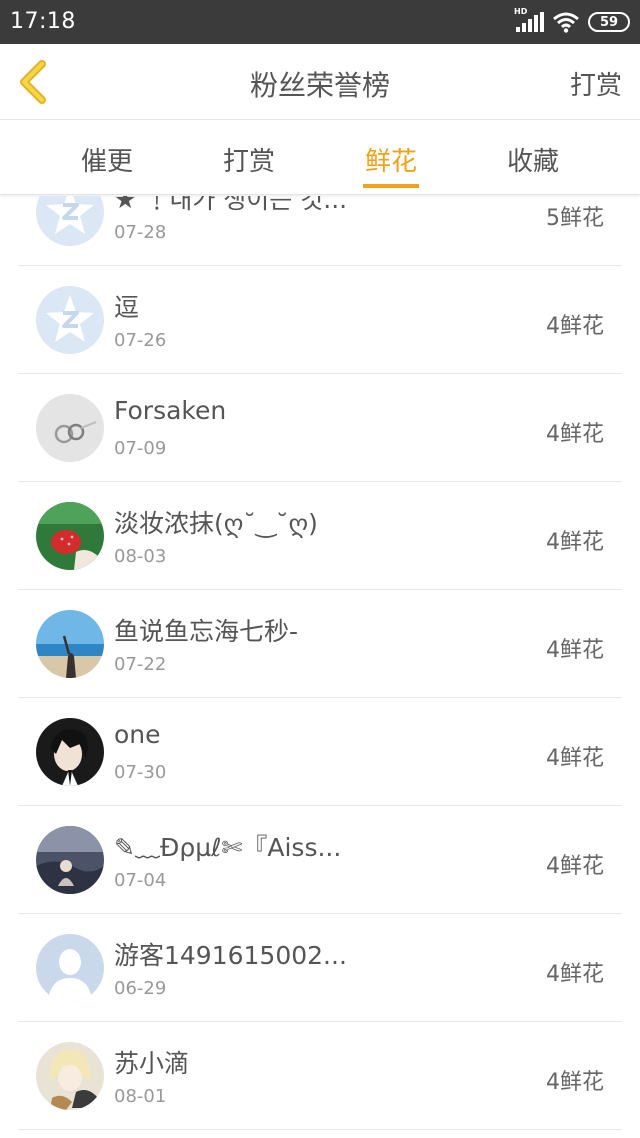 The image size is (640, 1138). Describe the element at coordinates (533, 159) in the screenshot. I see `tab-favorites: 收藏` at that location.